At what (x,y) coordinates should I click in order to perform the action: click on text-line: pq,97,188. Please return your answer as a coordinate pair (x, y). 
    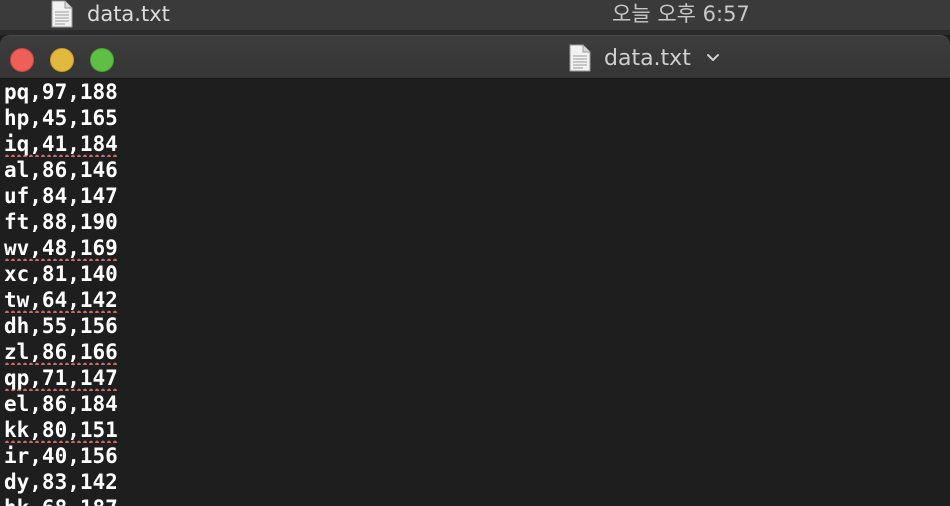
    Looking at the image, I should click on (61, 92).